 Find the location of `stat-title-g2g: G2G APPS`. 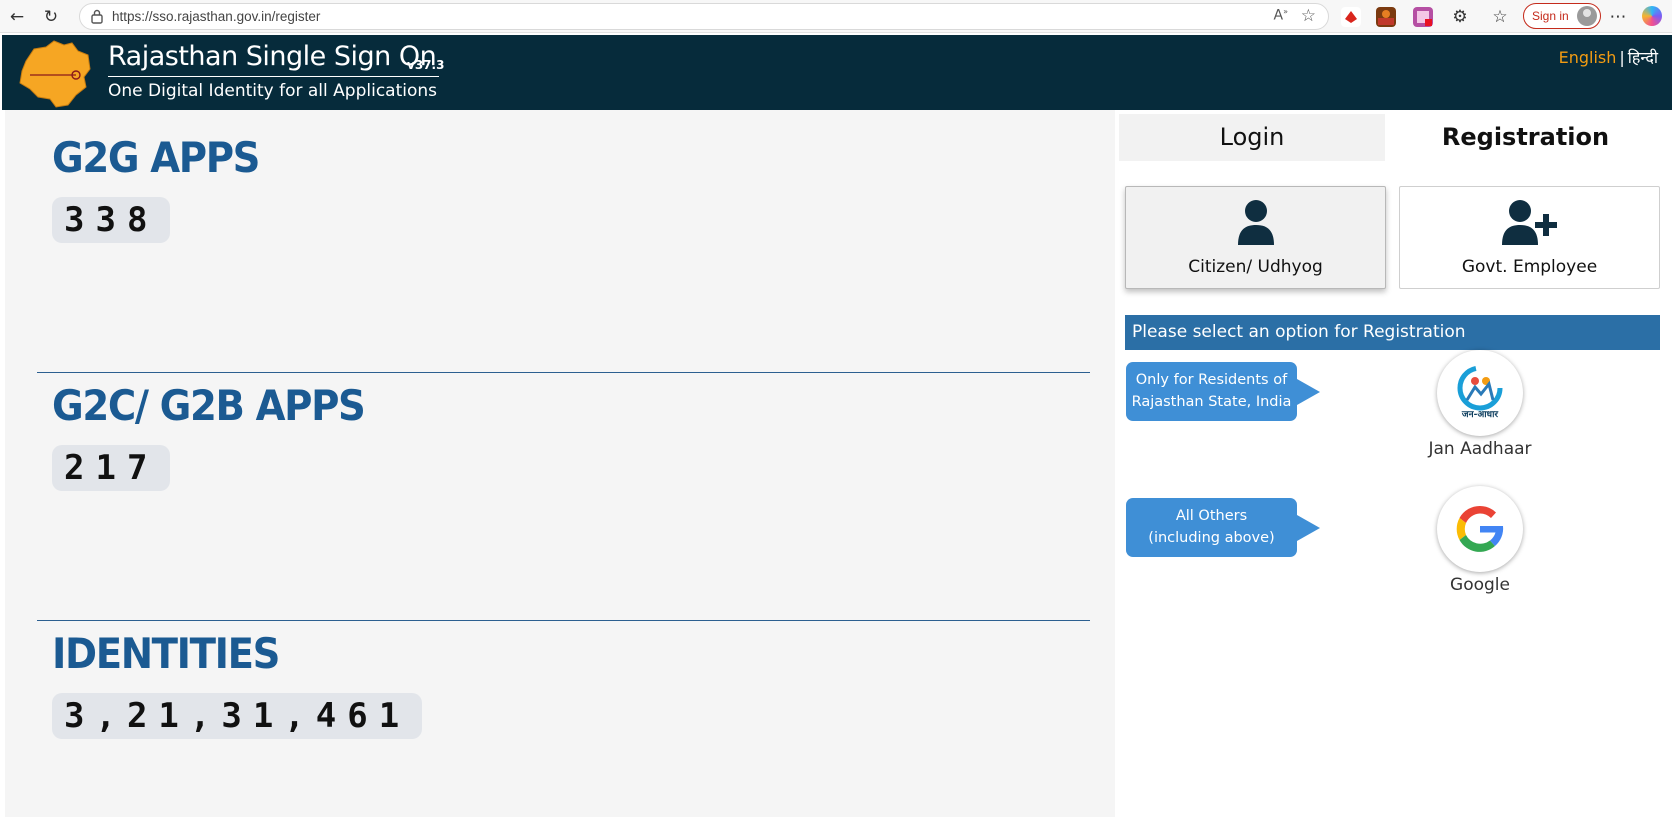

stat-title-g2g: G2G APPS is located at coordinates (156, 157).